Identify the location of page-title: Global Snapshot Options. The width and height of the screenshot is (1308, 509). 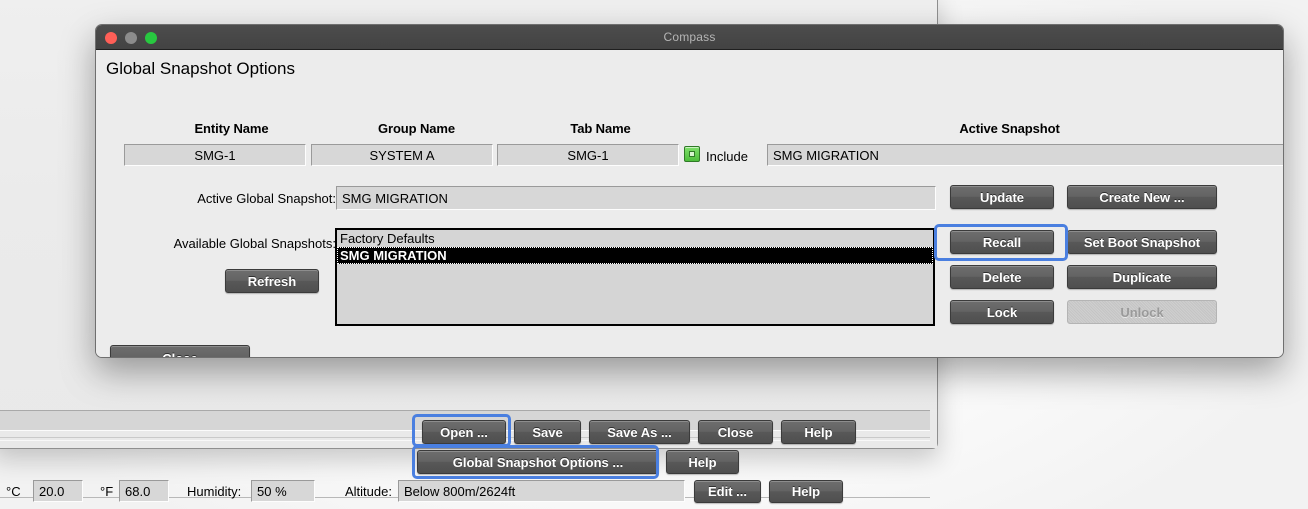
(201, 68).